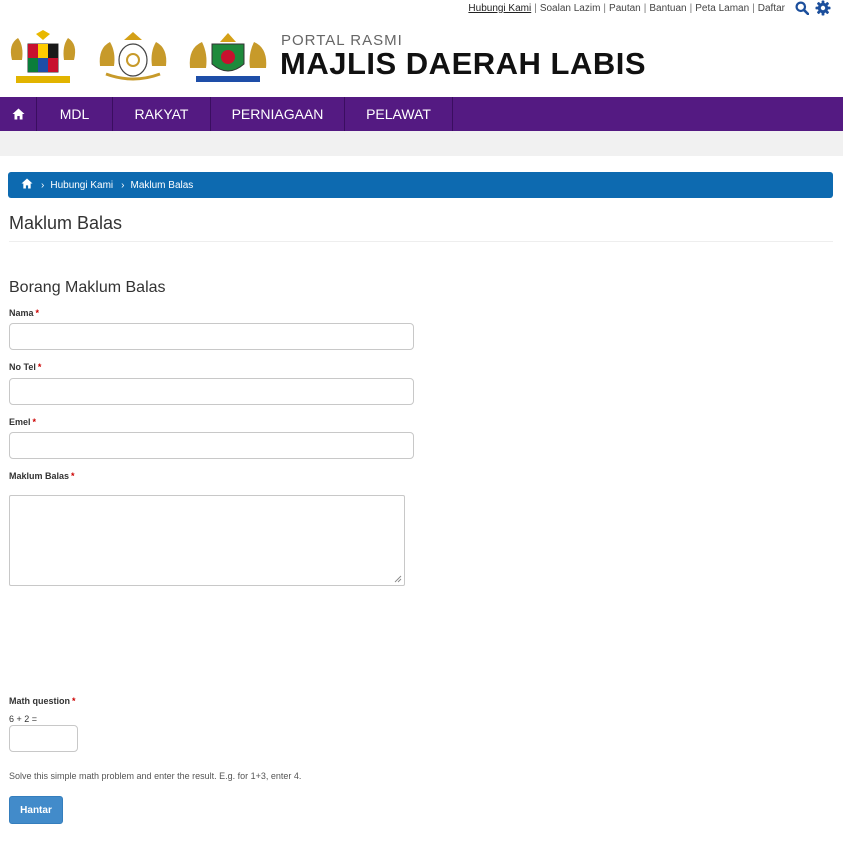  What do you see at coordinates (625, 8) in the screenshot?
I see `link-pautan: Pautan` at bounding box center [625, 8].